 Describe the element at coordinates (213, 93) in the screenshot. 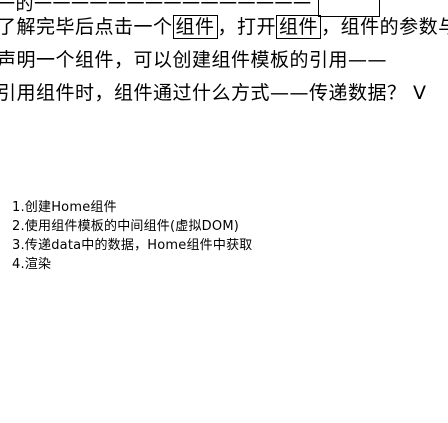

I see `paragraph-line-3: 引用组件时，组件通过什么方式——传递数据？ V` at that location.